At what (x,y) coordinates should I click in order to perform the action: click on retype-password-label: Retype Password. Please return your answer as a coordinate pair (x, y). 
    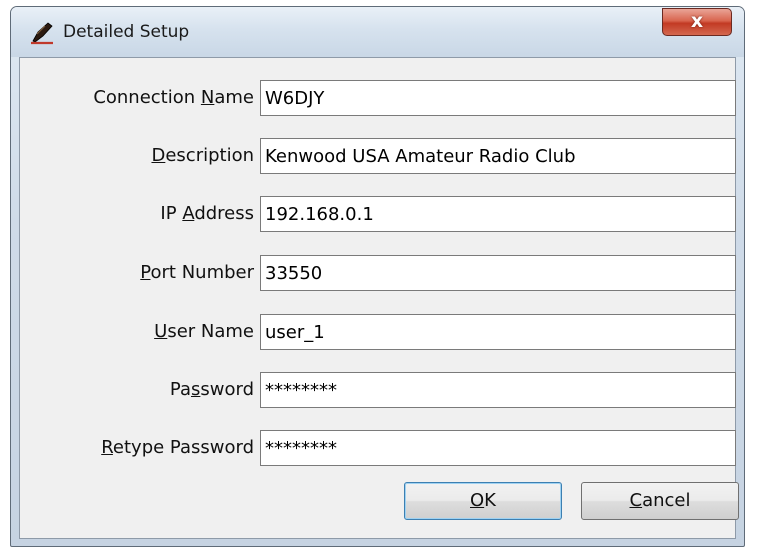
    Looking at the image, I should click on (177, 447).